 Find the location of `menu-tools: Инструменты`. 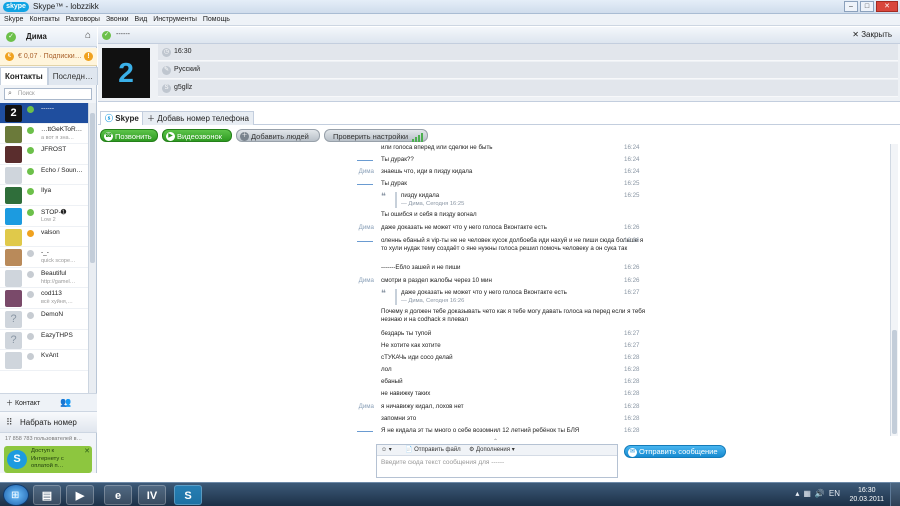

menu-tools: Инструменты is located at coordinates (175, 19).